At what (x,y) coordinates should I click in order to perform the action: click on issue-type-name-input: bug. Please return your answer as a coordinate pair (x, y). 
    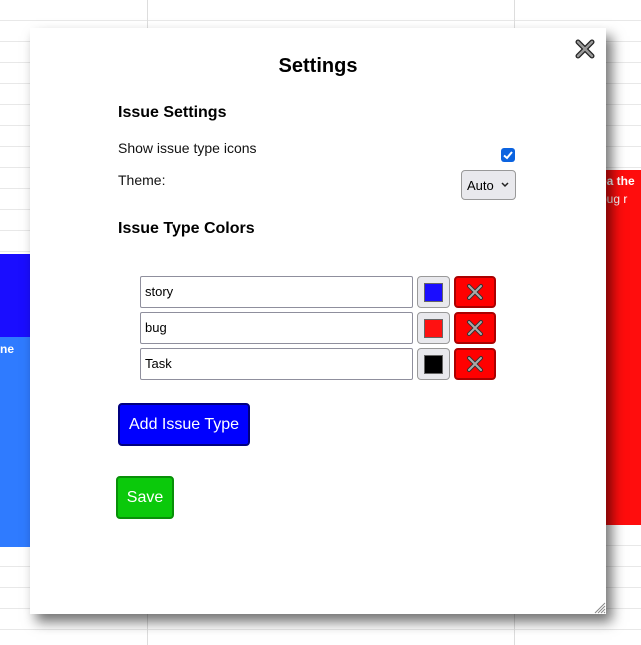
    Looking at the image, I should click on (276, 328).